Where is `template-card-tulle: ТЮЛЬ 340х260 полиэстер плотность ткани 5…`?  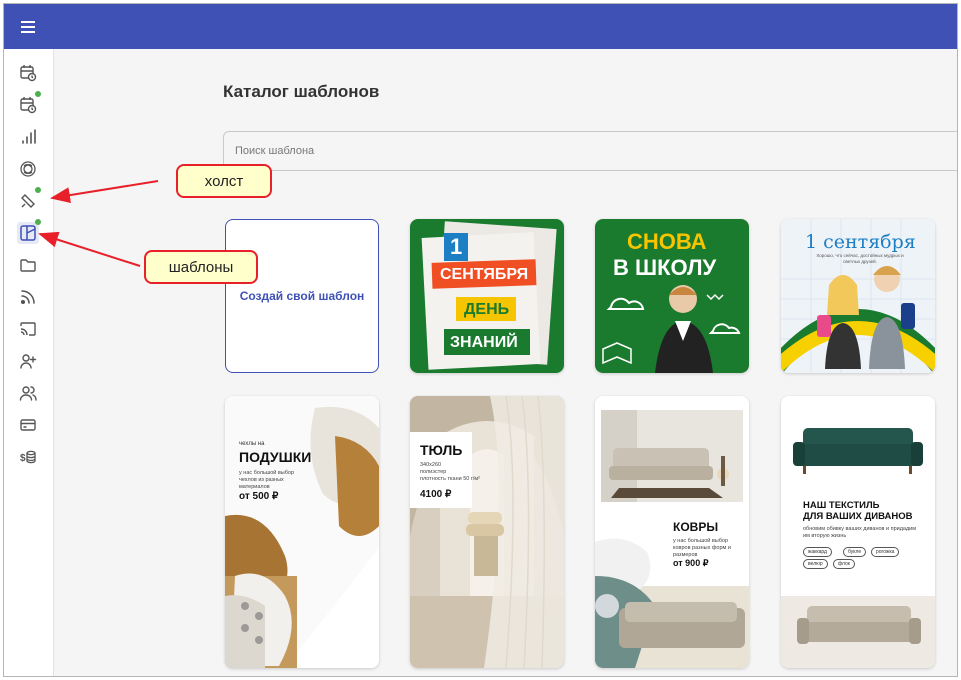
template-card-tulle: ТЮЛЬ 340х260 полиэстер плотность ткани 5… is located at coordinates (487, 532).